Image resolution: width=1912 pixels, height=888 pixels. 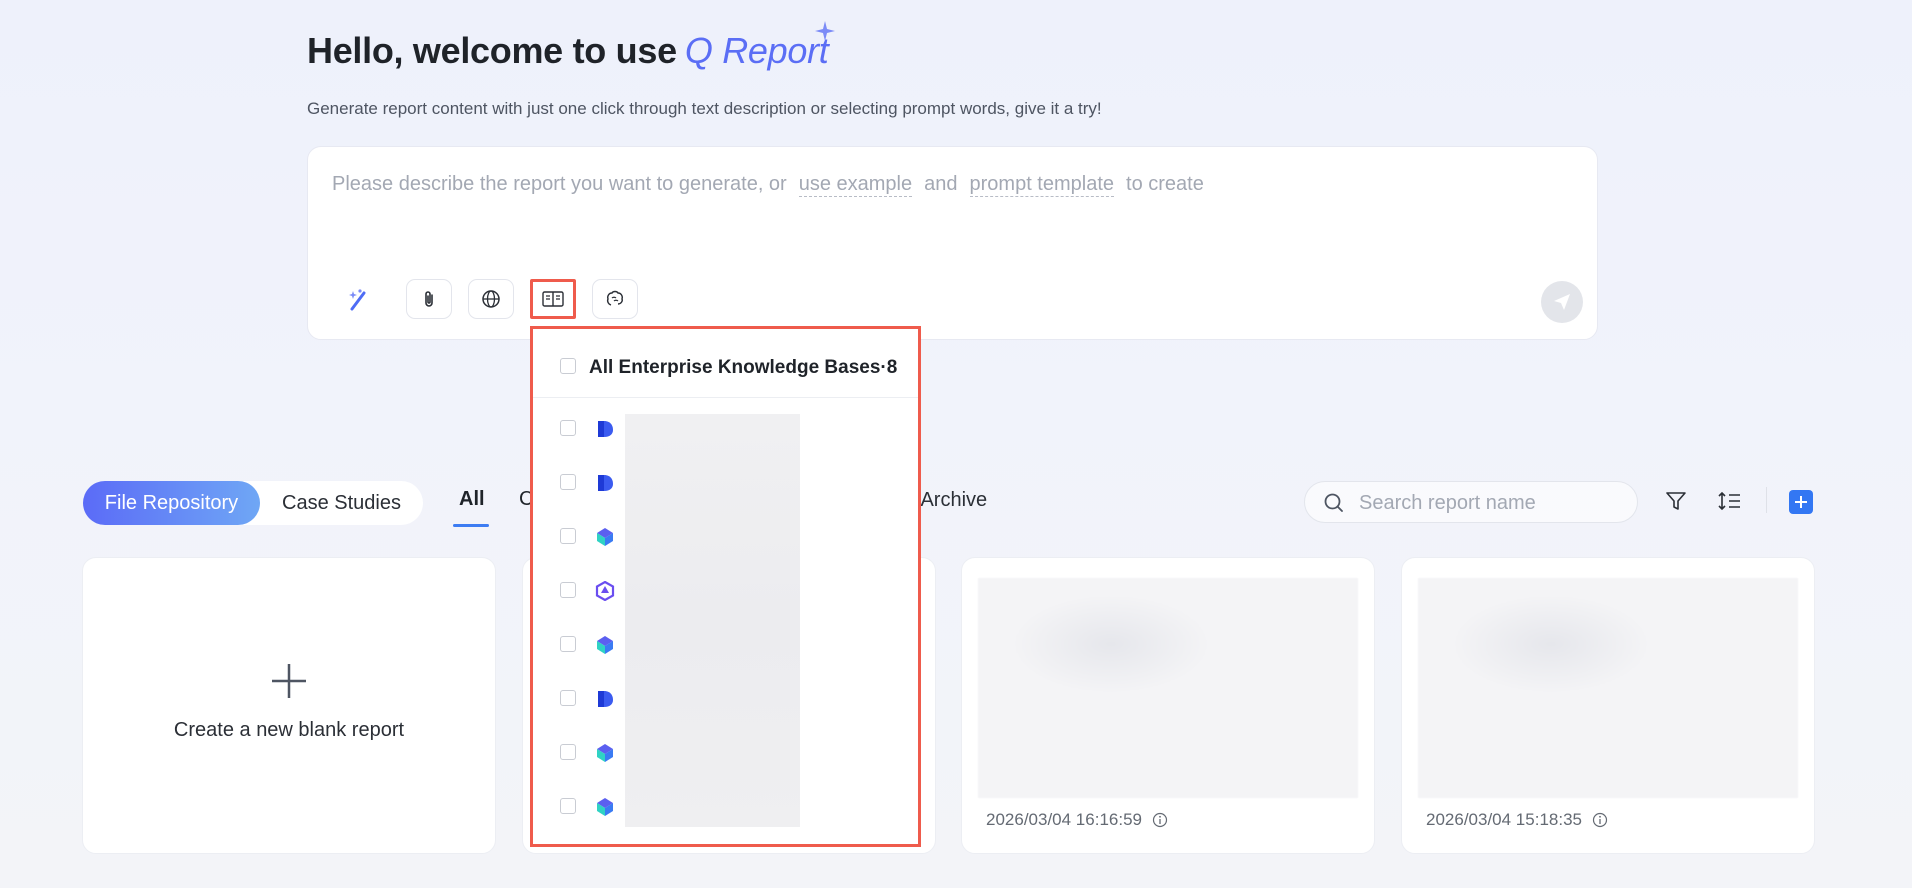 I want to click on search-icon, so click(x=1333, y=502).